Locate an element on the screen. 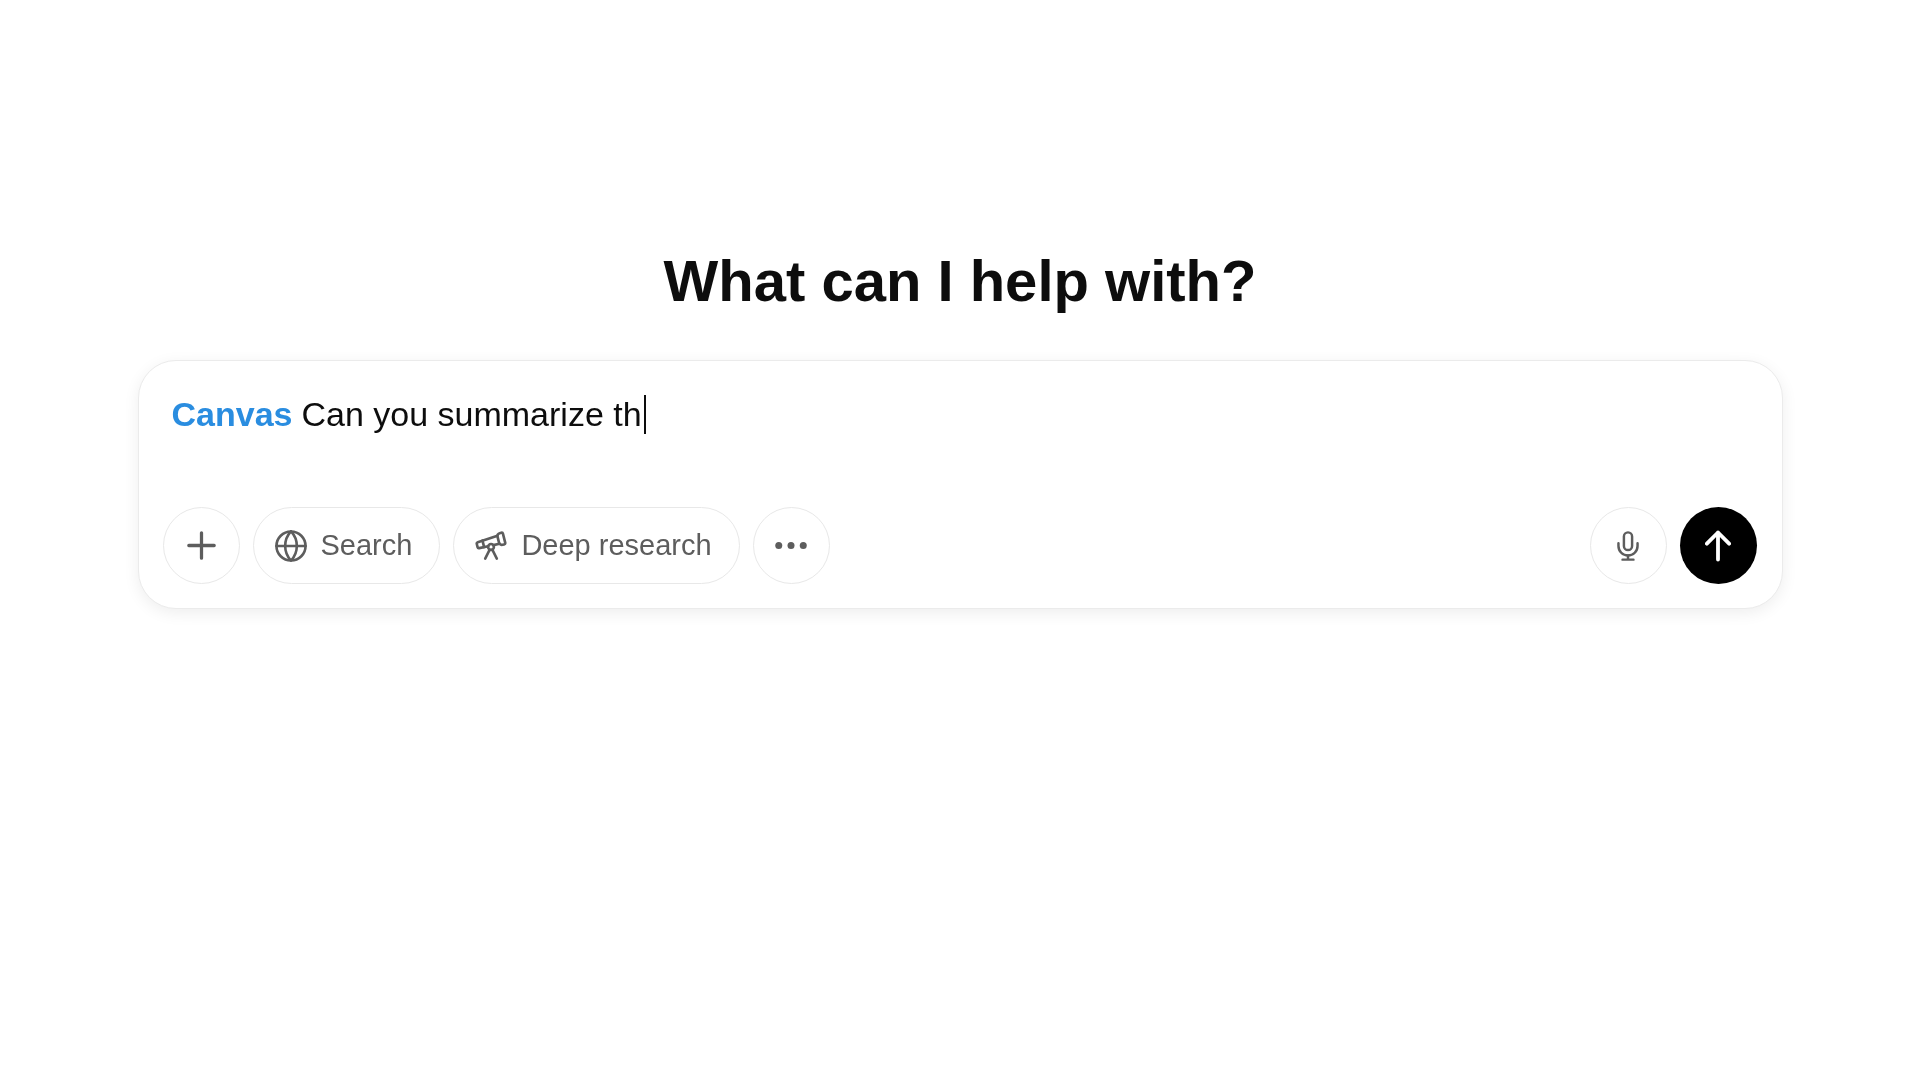 The height and width of the screenshot is (1080, 1920). prompt-input: Canvas Can you summarize th is located at coordinates (964, 414).